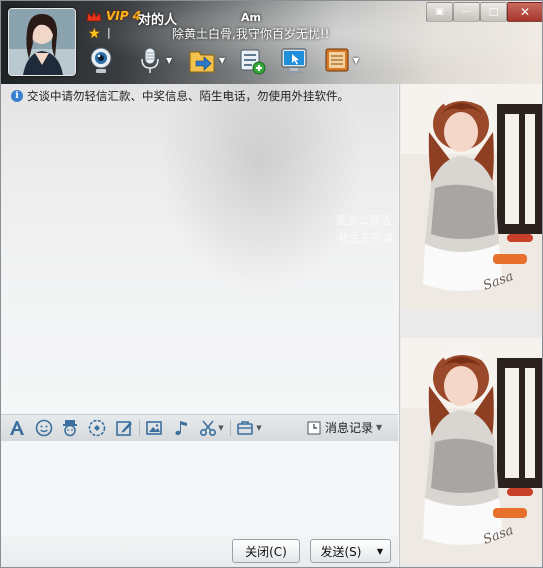 The image size is (543, 568). Describe the element at coordinates (471, 323) in the screenshot. I see `show-panel-gap` at that location.